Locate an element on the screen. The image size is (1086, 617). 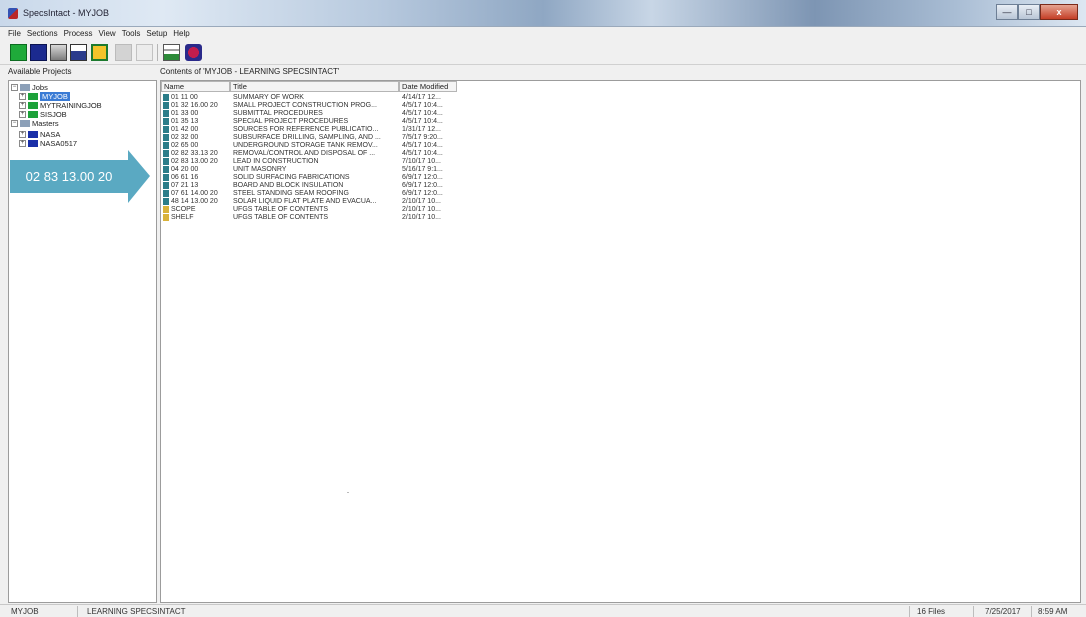
project-folder-icon is located at coordinates (99, 52).